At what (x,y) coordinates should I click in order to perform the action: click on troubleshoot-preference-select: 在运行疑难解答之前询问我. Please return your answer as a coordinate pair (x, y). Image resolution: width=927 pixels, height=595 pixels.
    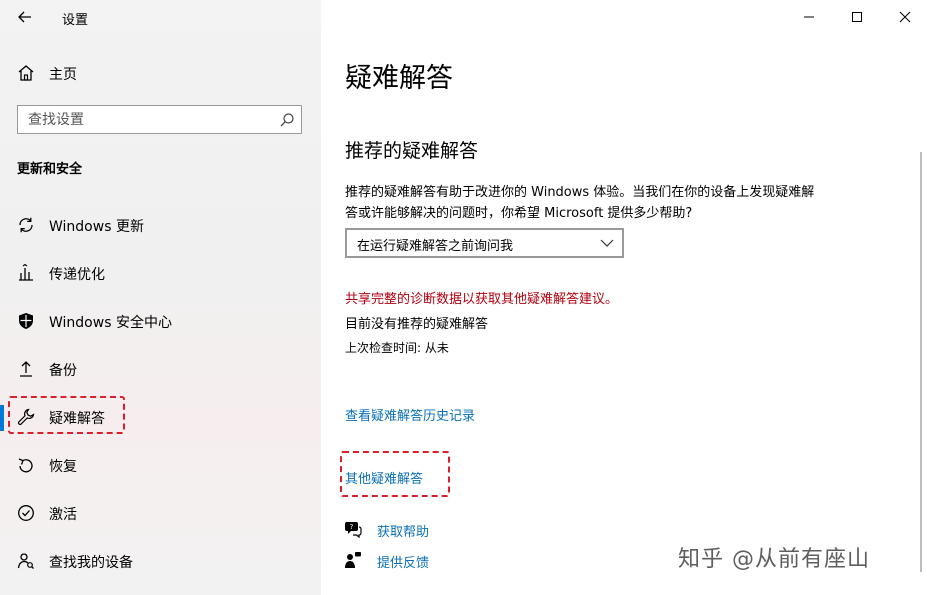
    Looking at the image, I should click on (484, 243).